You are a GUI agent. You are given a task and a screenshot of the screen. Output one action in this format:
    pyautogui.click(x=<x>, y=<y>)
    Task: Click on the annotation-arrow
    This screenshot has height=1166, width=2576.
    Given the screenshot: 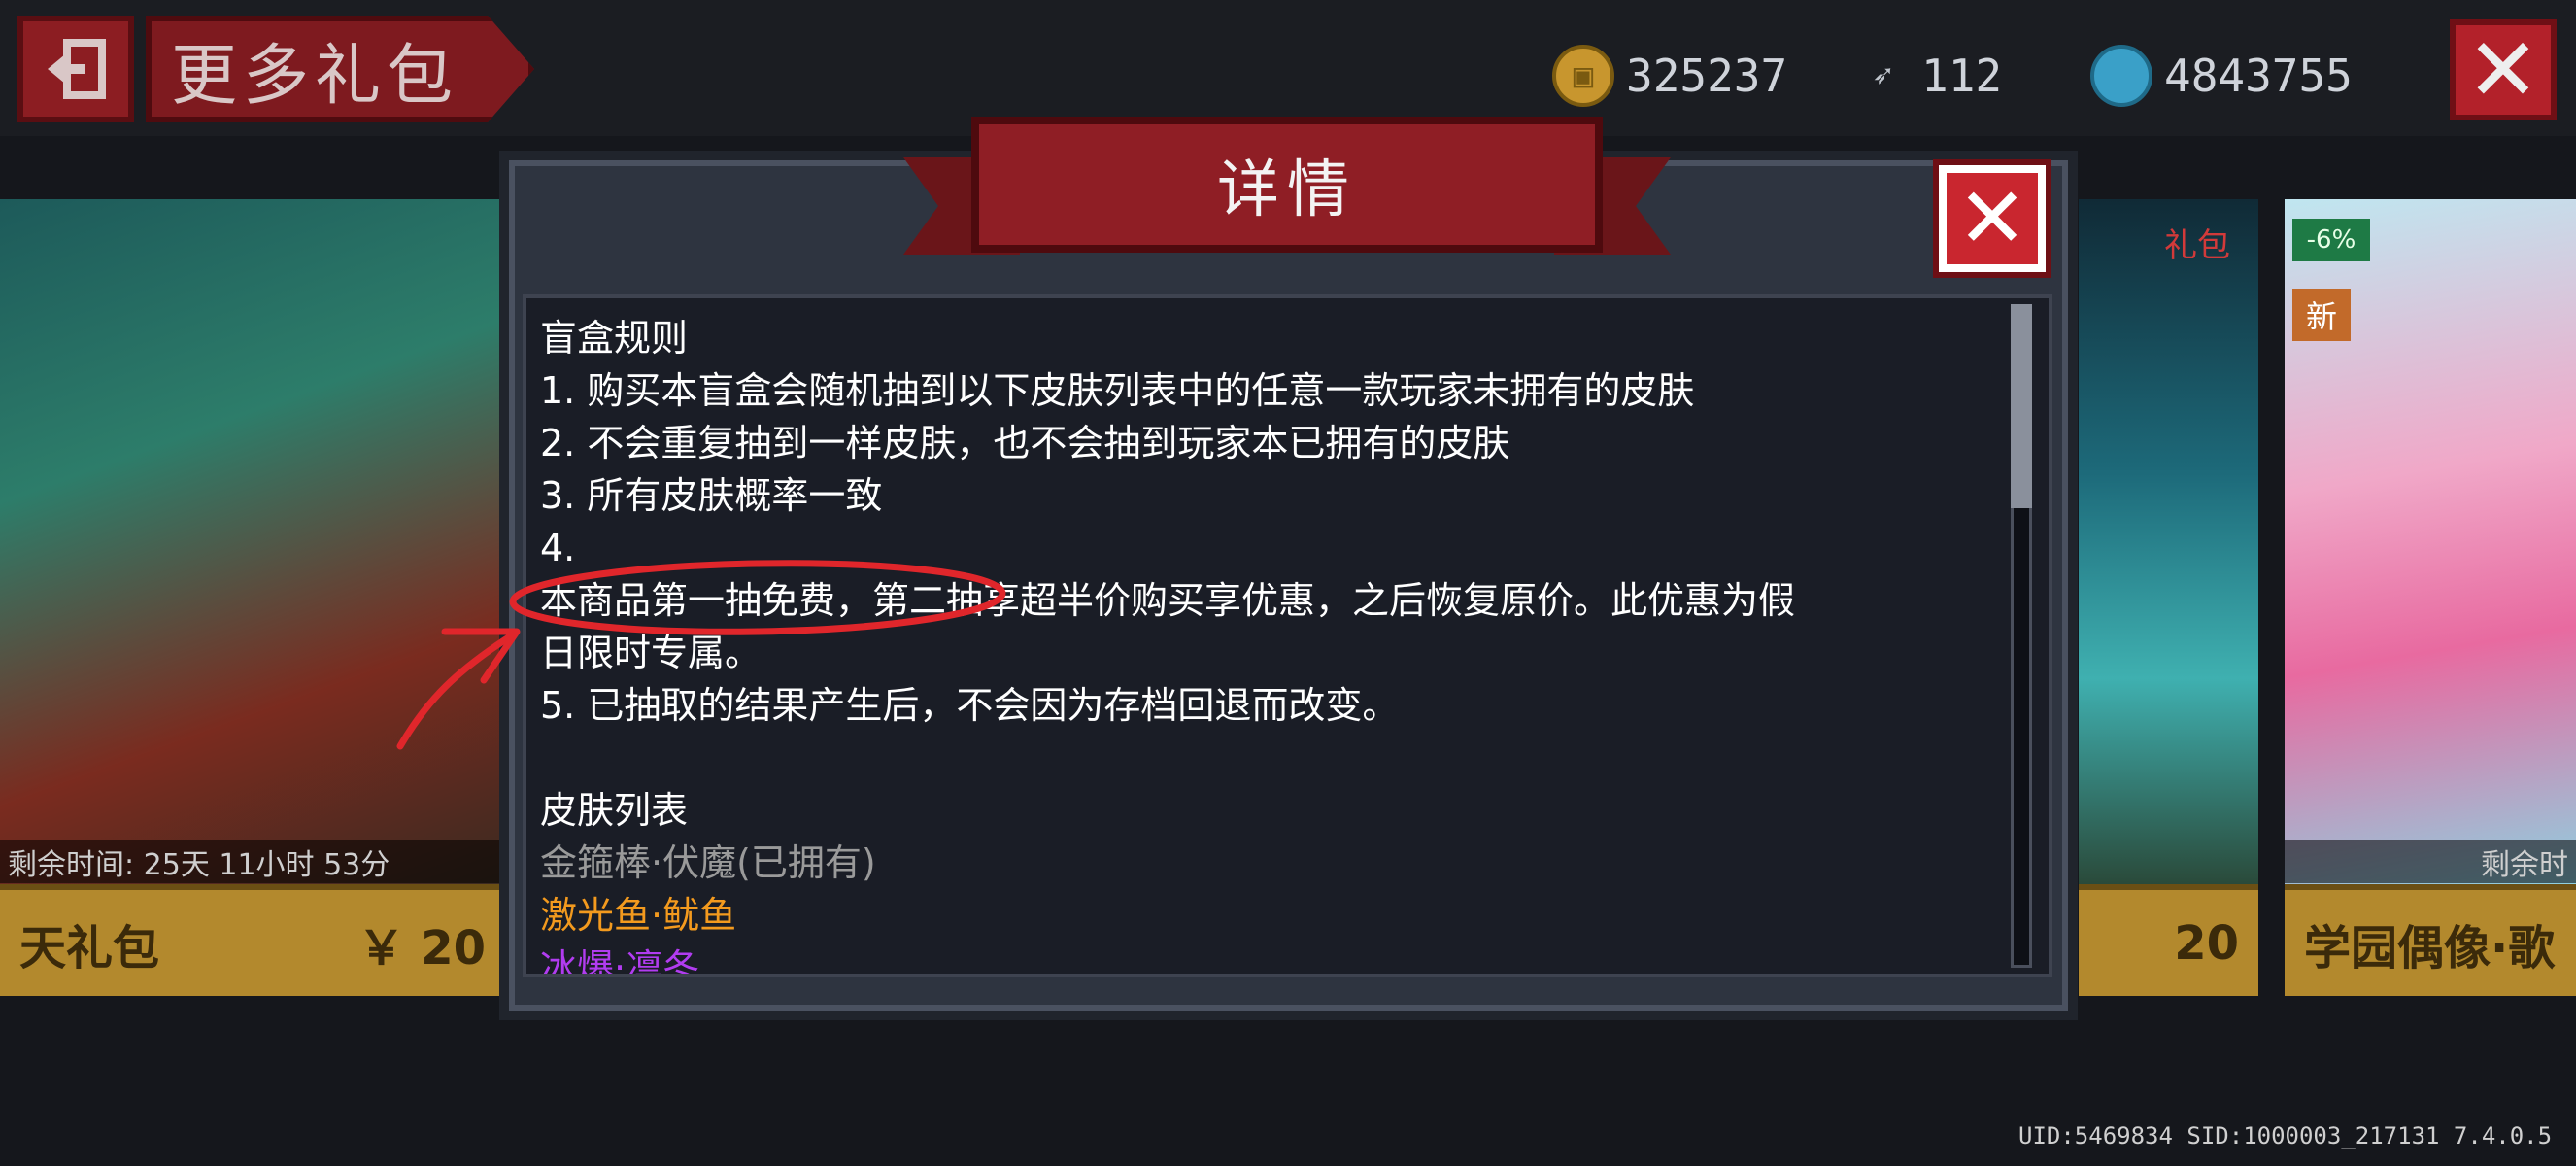 What is the action you would take?
    pyautogui.click(x=457, y=690)
    